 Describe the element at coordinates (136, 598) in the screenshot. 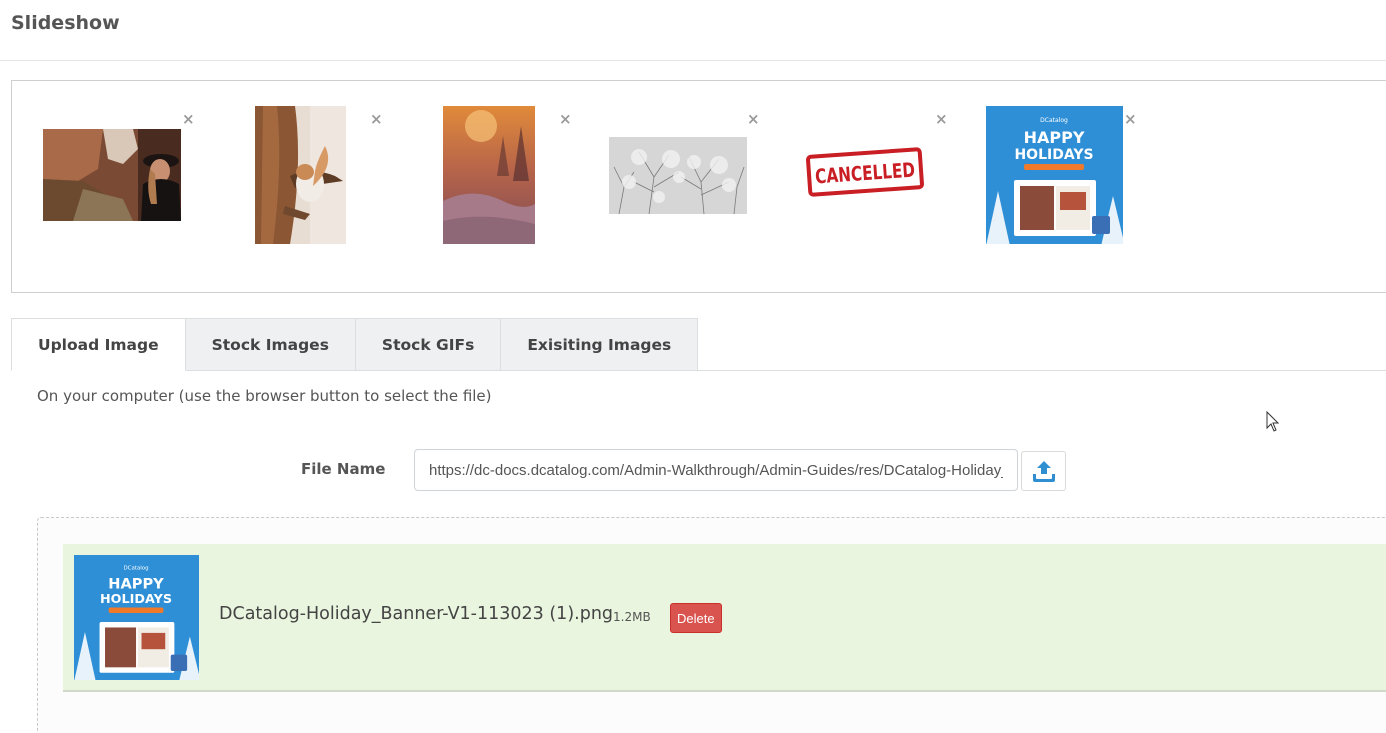

I see `uploaded-thumb-headline-line2: HOLIDAYS` at that location.